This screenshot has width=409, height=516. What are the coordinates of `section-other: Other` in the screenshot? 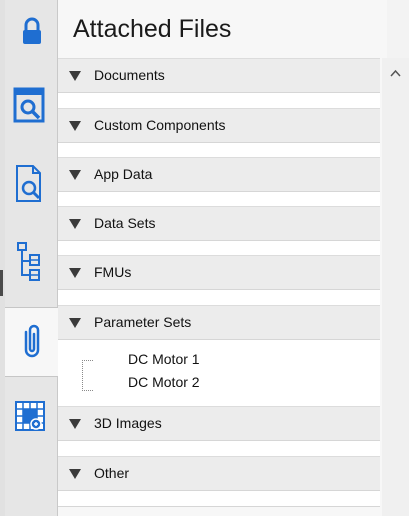 It's located at (219, 481).